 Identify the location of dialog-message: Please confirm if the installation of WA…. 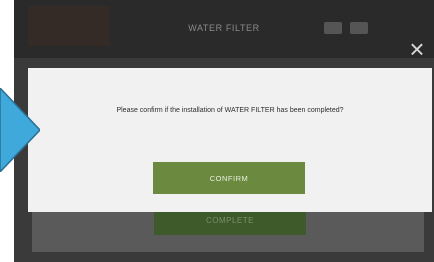
(230, 110).